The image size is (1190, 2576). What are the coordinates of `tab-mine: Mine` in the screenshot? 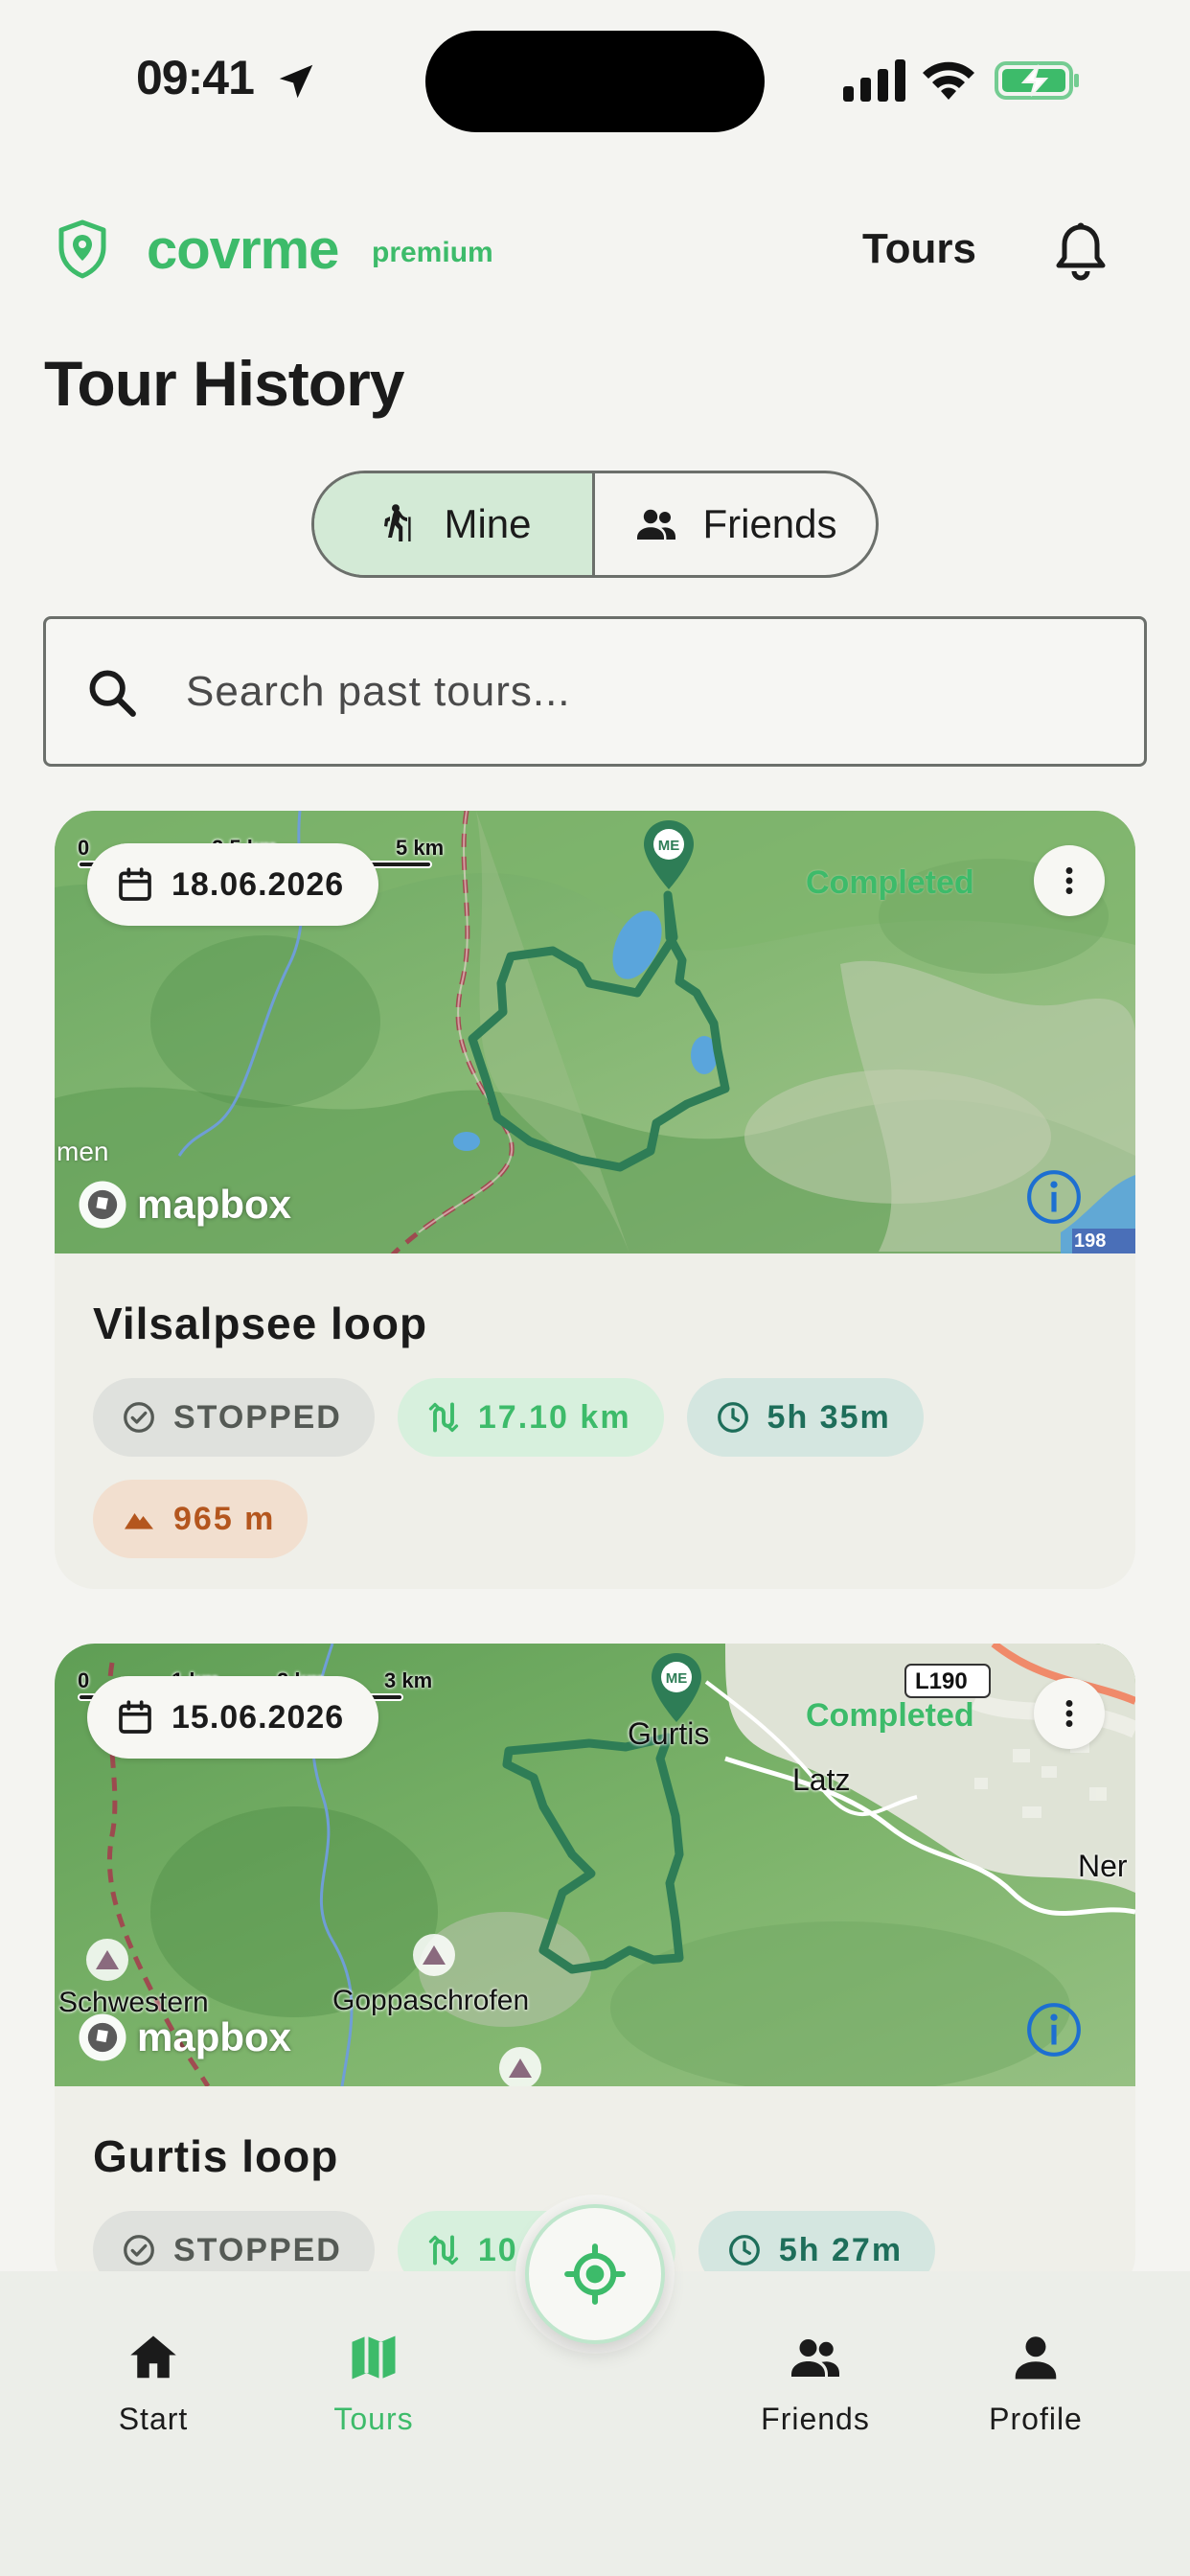 It's located at (455, 524).